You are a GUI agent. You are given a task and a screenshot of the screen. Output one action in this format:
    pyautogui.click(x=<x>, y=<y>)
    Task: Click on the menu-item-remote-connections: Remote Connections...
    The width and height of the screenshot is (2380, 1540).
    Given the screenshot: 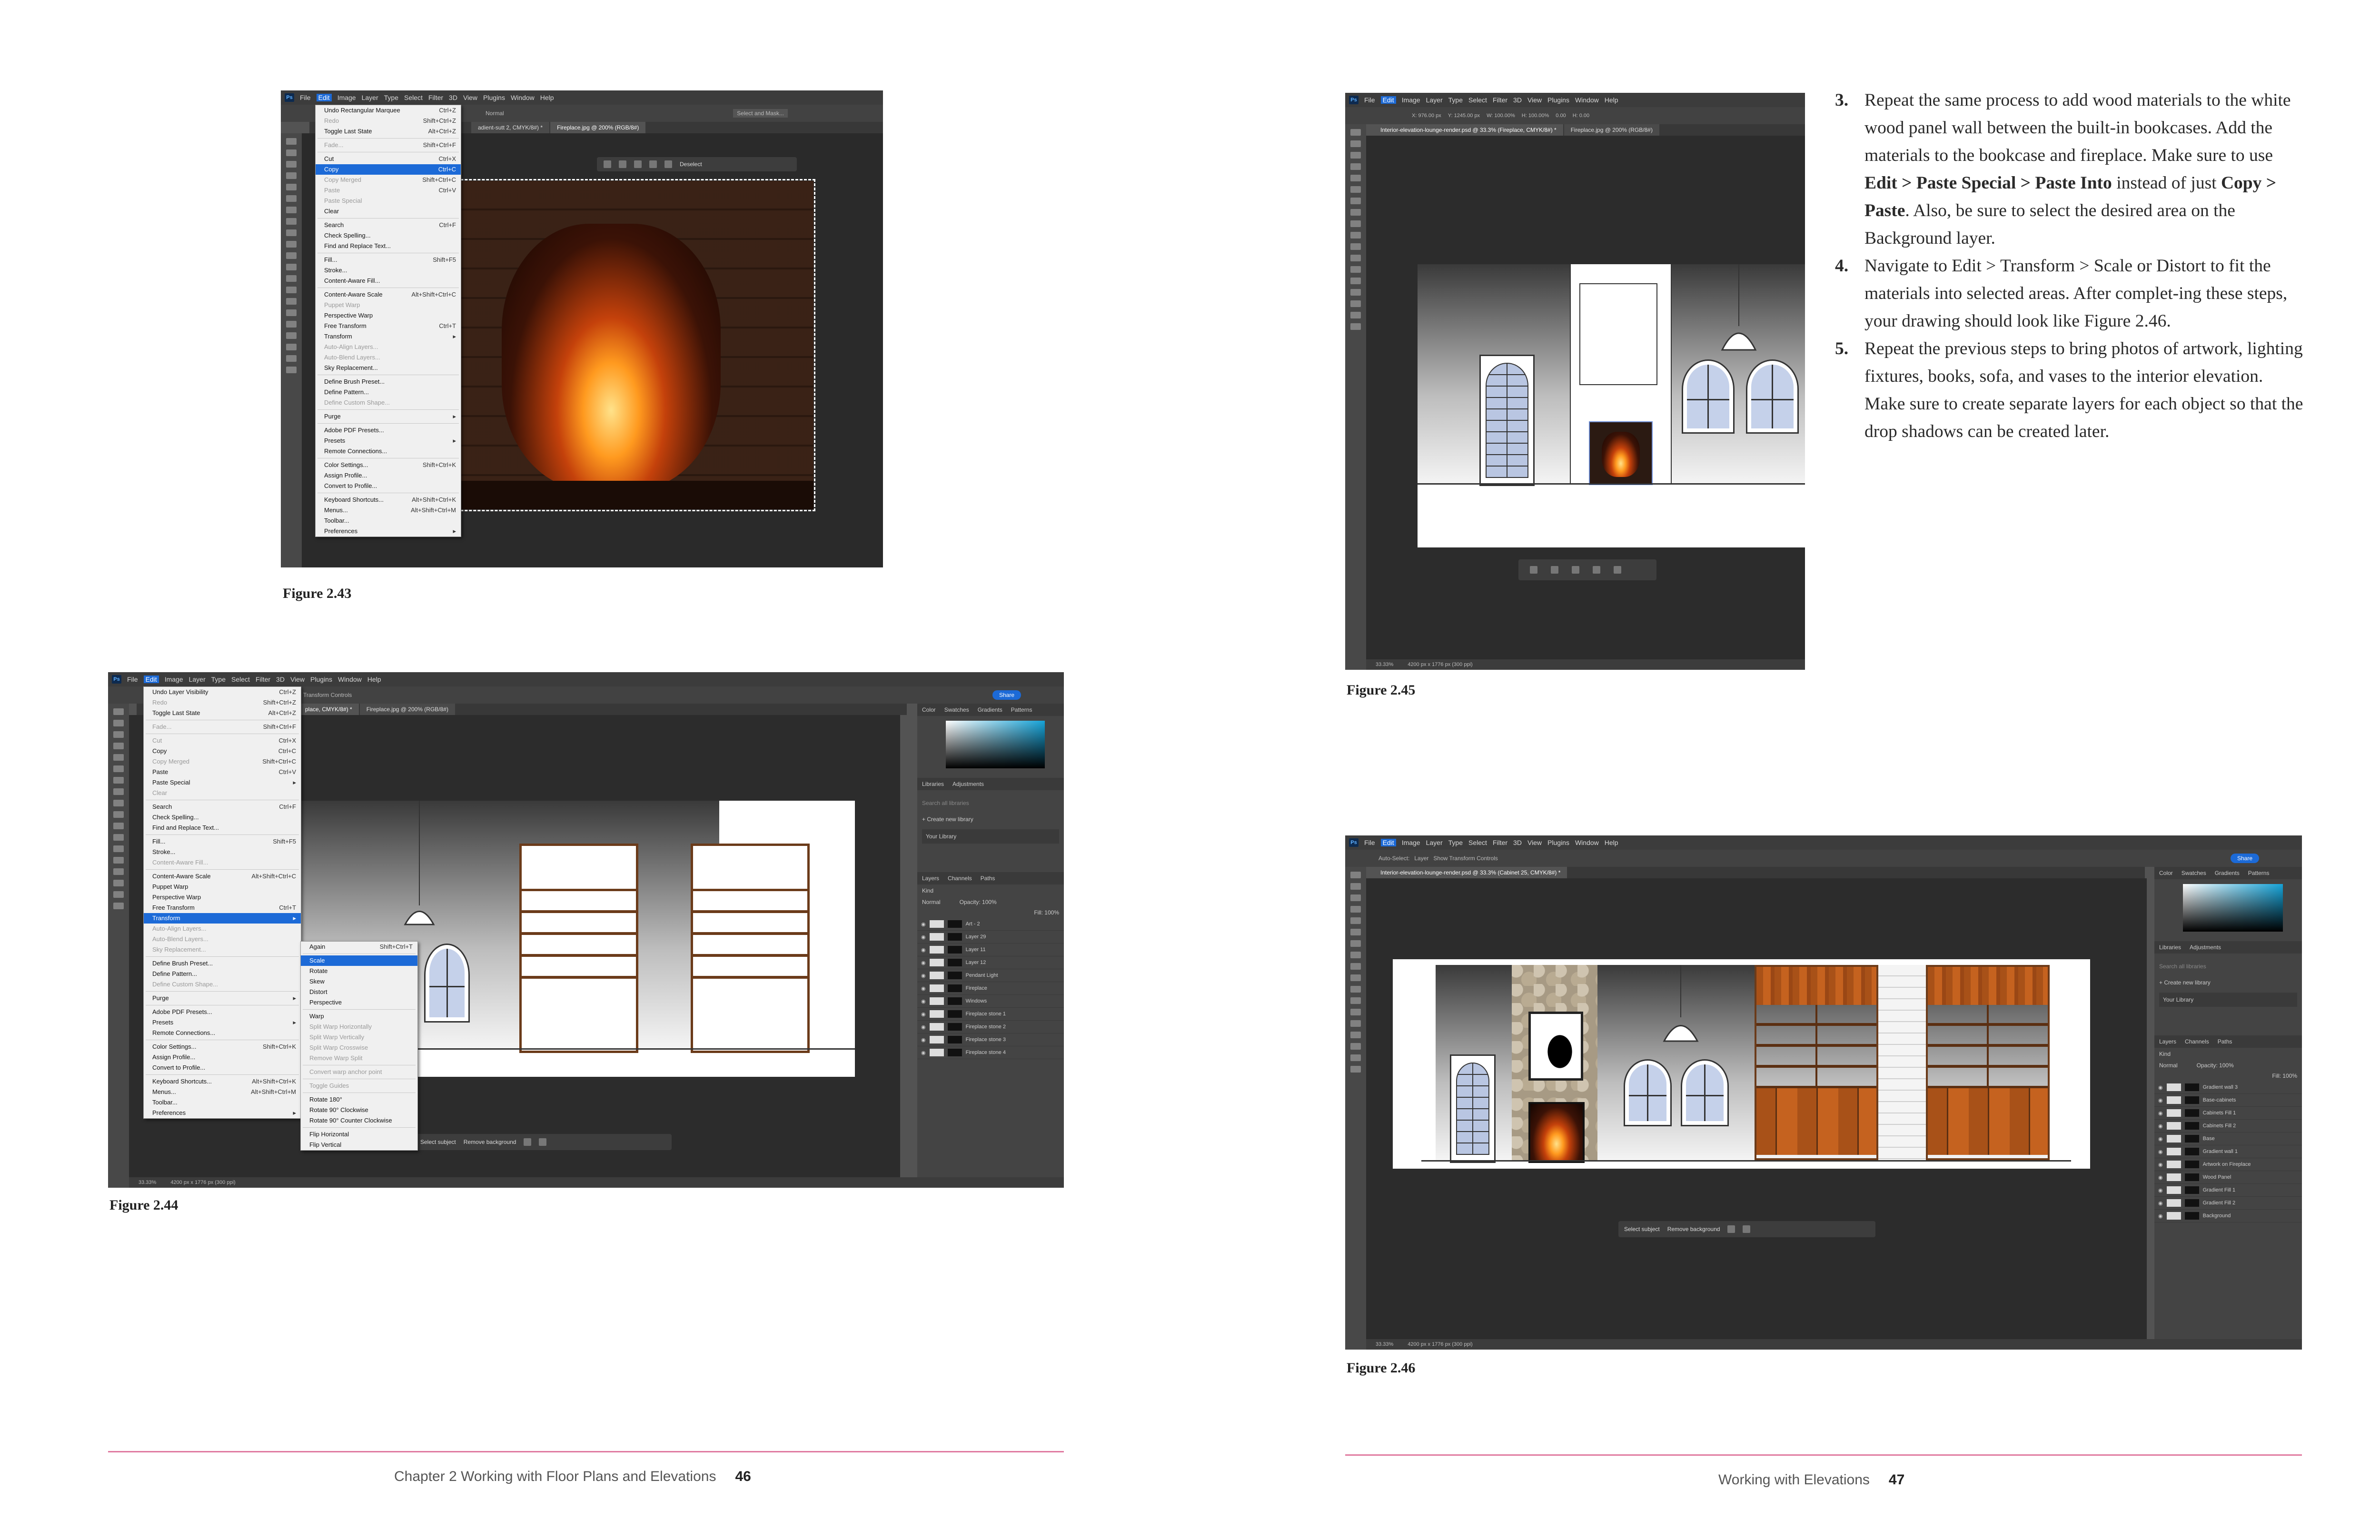 What is the action you would take?
    pyautogui.click(x=388, y=452)
    